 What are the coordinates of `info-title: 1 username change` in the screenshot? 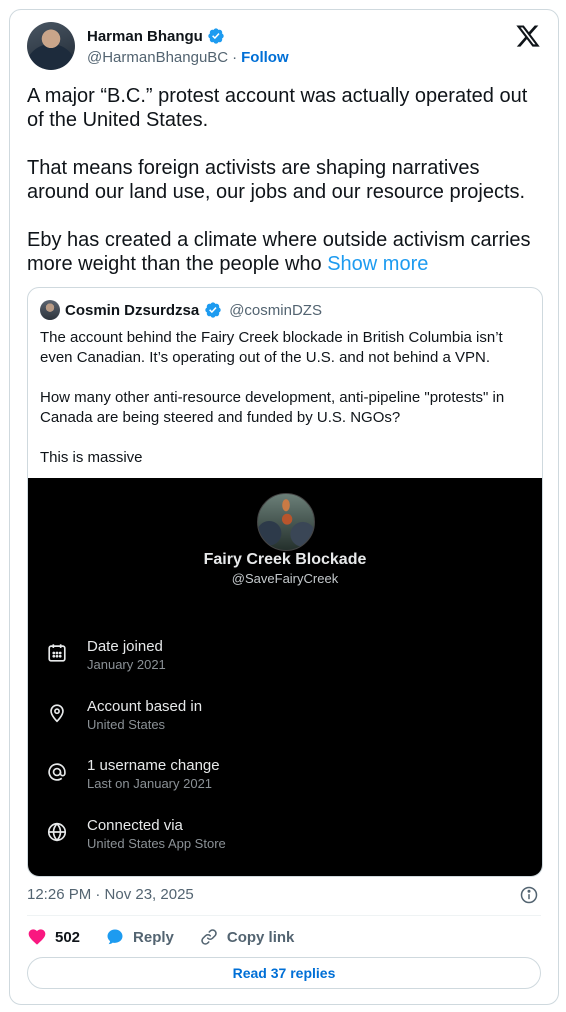 It's located at (153, 765).